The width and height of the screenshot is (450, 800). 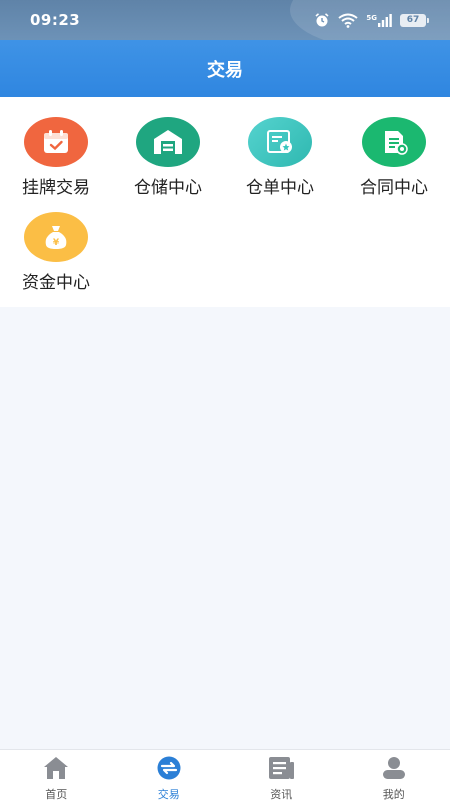 I want to click on tab-mine: 我的, so click(x=394, y=775).